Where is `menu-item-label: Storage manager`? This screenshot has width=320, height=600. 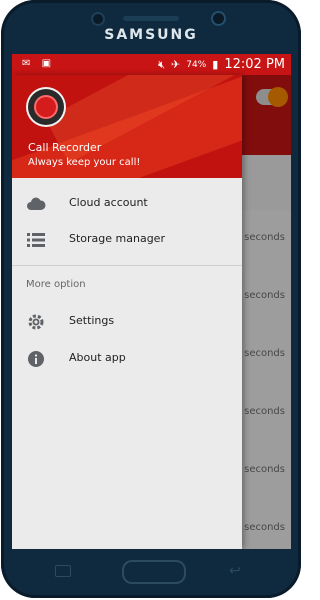 menu-item-label: Storage manager is located at coordinates (117, 238).